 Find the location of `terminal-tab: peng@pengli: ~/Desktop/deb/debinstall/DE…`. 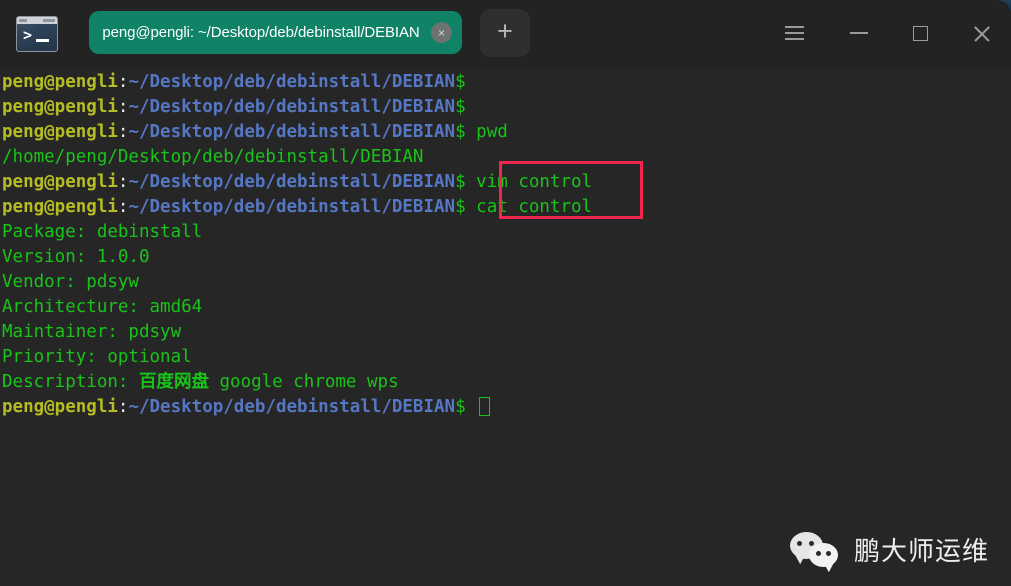

terminal-tab: peng@pengli: ~/Desktop/deb/debinstall/DE… is located at coordinates (275, 32).